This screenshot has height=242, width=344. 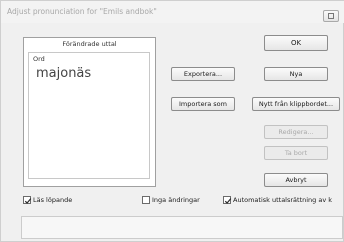 I want to click on status-bar, so click(x=182, y=227).